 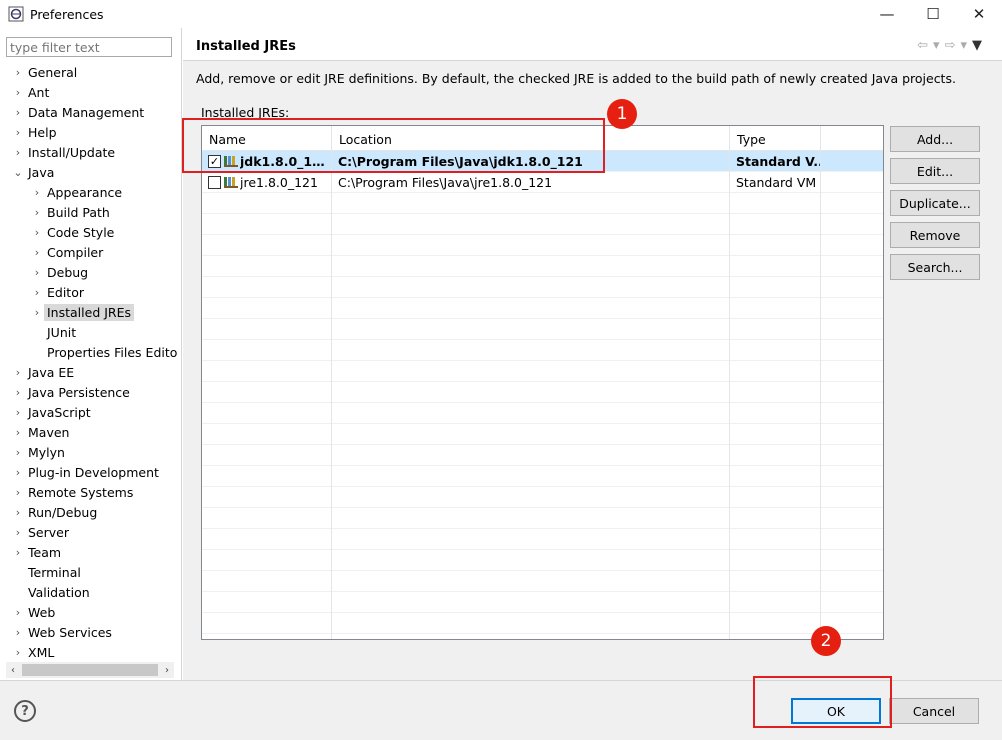 What do you see at coordinates (91, 292) in the screenshot?
I see `tree-item-editor: › Editor` at bounding box center [91, 292].